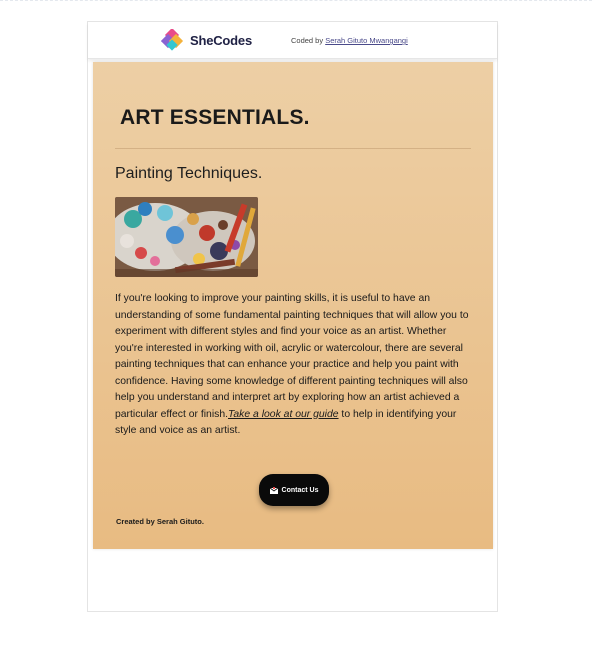 The width and height of the screenshot is (592, 647). I want to click on shecodes-logo-icon, so click(172, 40).